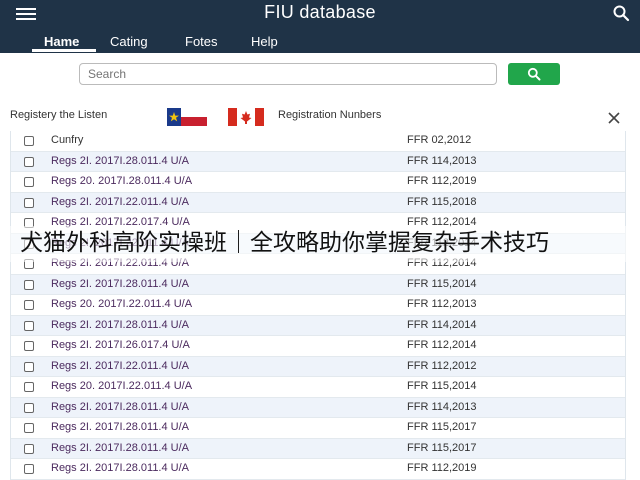 This screenshot has height=480, width=640. What do you see at coordinates (320, 26) in the screenshot?
I see `app-bar: FIU database Hame Cating Fotes Help` at bounding box center [320, 26].